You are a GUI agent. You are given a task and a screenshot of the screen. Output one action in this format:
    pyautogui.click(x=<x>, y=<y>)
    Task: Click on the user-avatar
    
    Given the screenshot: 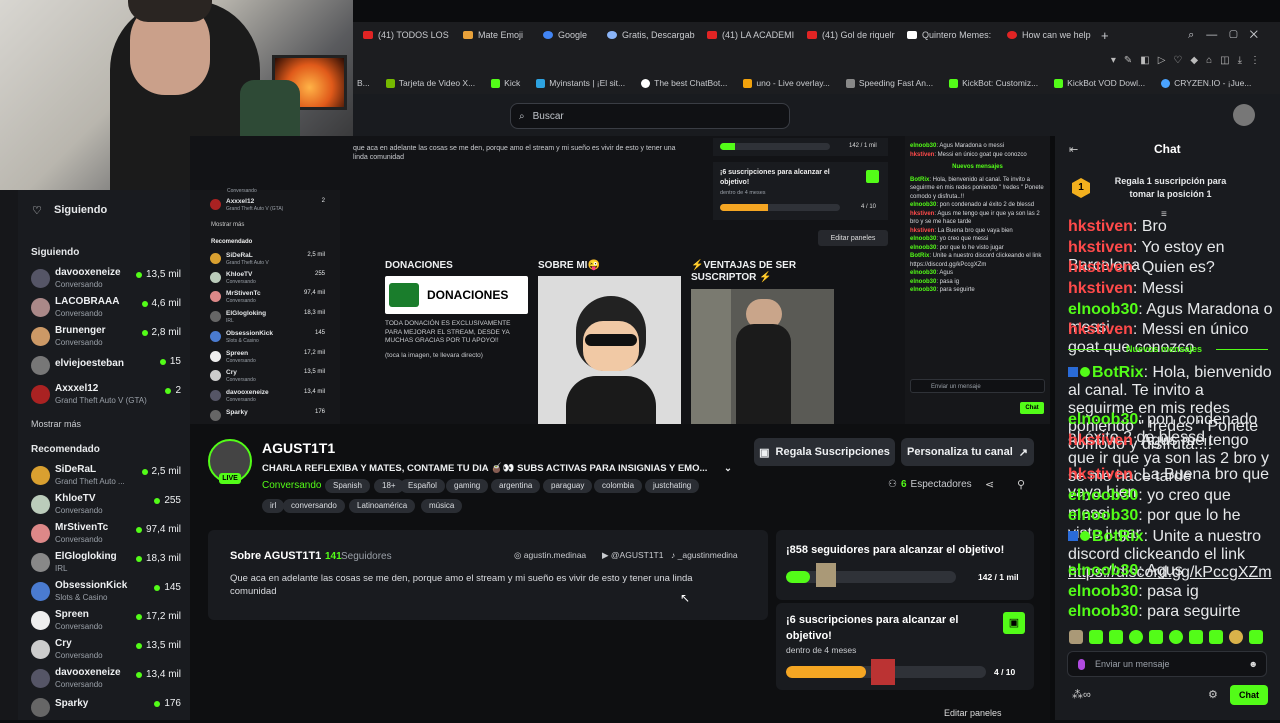 What is the action you would take?
    pyautogui.click(x=1244, y=115)
    